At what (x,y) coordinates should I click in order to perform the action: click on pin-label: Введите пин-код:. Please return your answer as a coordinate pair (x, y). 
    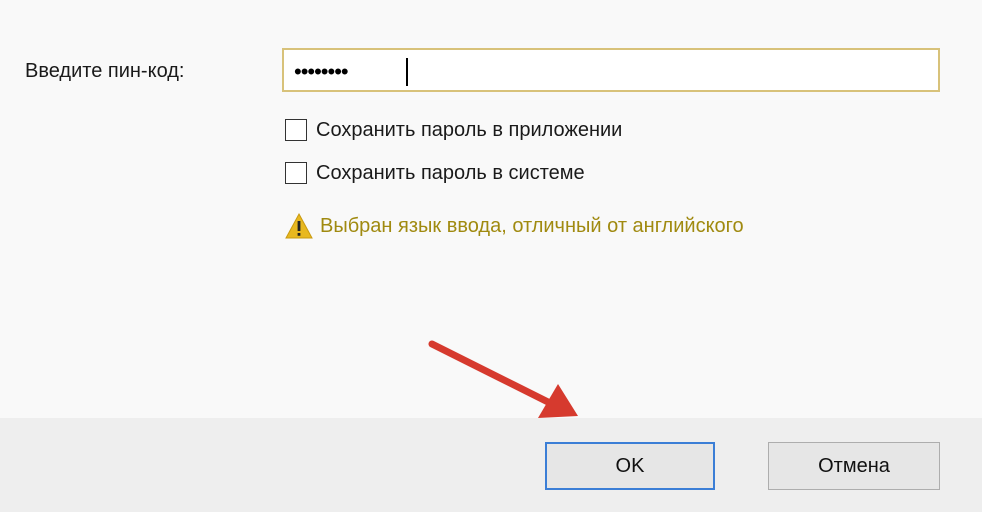
    Looking at the image, I should click on (105, 71).